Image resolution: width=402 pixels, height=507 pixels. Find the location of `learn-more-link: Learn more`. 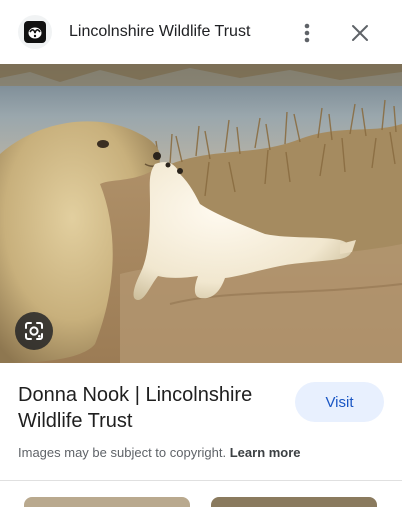

learn-more-link: Learn more is located at coordinates (265, 452).